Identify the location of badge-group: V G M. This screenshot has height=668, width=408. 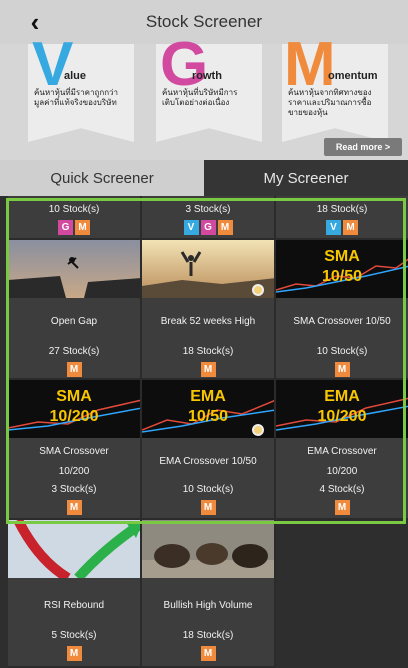
(208, 227).